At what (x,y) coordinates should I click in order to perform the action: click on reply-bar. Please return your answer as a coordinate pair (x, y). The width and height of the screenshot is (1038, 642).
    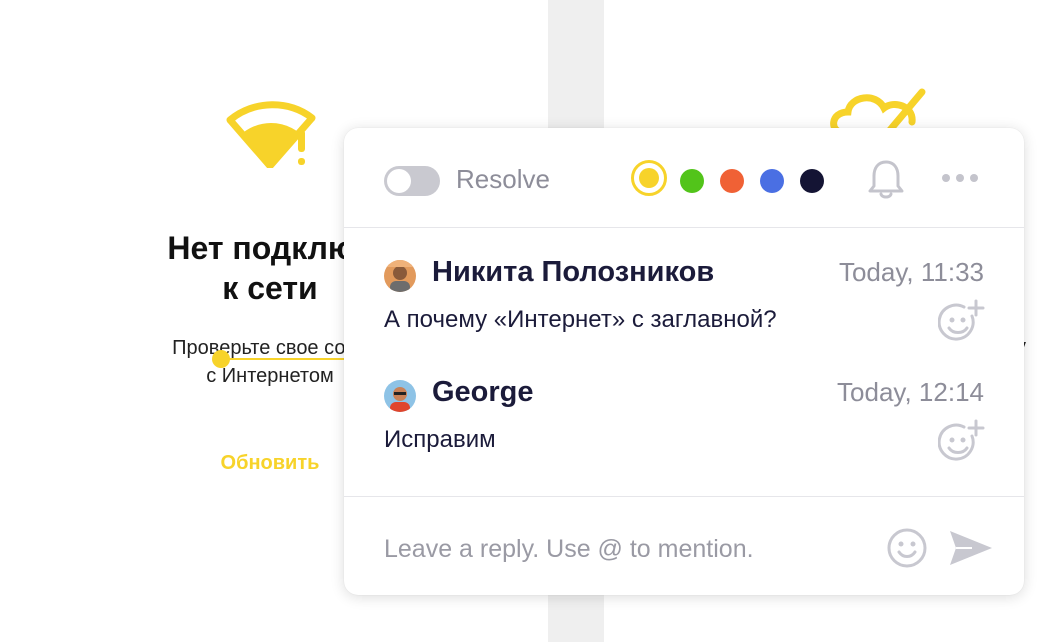
    Looking at the image, I should click on (684, 546).